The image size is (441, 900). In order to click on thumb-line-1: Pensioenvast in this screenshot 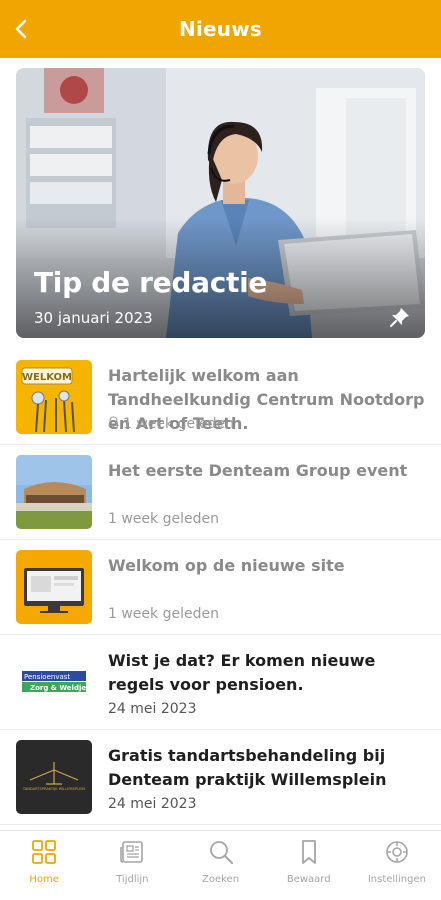, I will do `click(47, 677)`.